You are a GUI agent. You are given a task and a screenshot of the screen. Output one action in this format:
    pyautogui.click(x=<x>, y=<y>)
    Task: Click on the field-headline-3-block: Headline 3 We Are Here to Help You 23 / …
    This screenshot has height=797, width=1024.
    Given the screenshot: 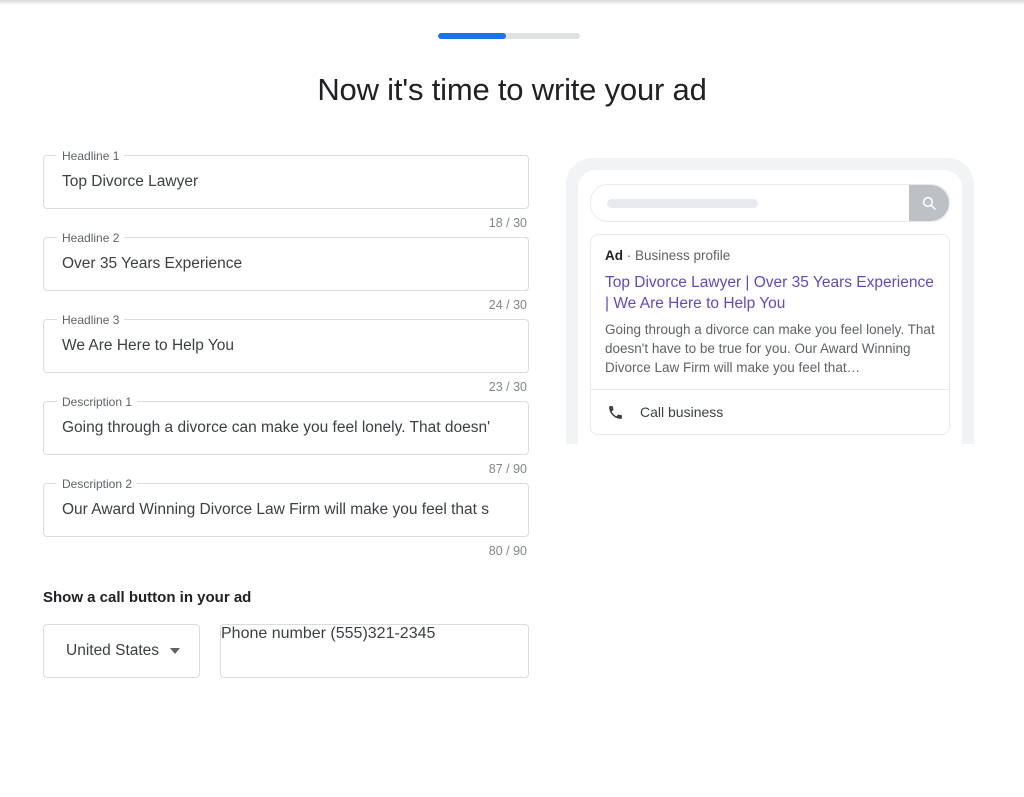 What is the action you would take?
    pyautogui.click(x=286, y=354)
    